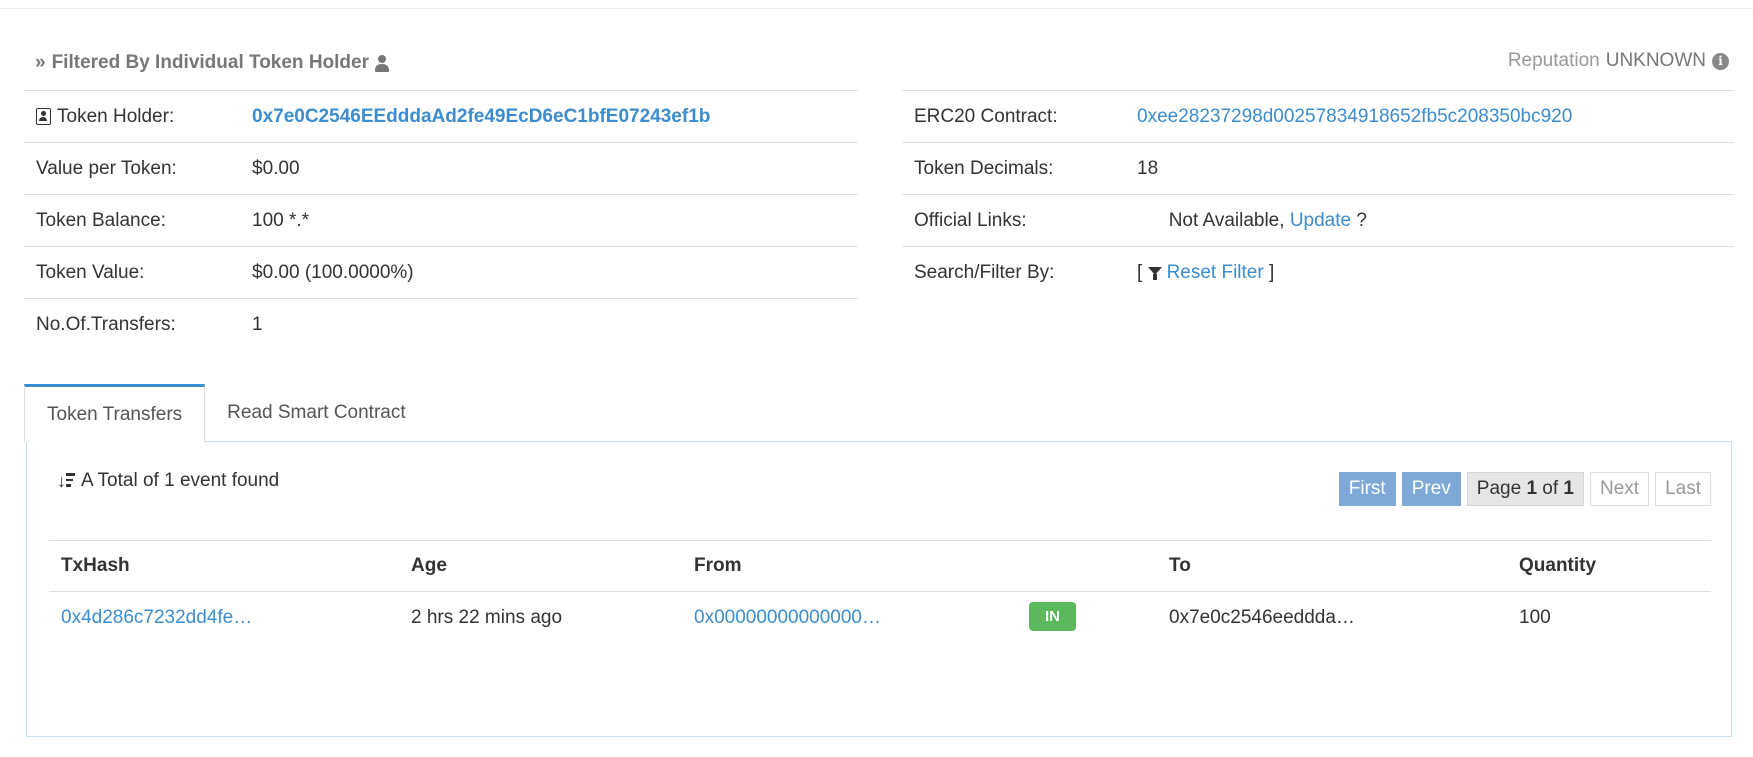 This screenshot has height=757, width=1753. What do you see at coordinates (281, 220) in the screenshot?
I see `token-balance-value: 100 *.*` at bounding box center [281, 220].